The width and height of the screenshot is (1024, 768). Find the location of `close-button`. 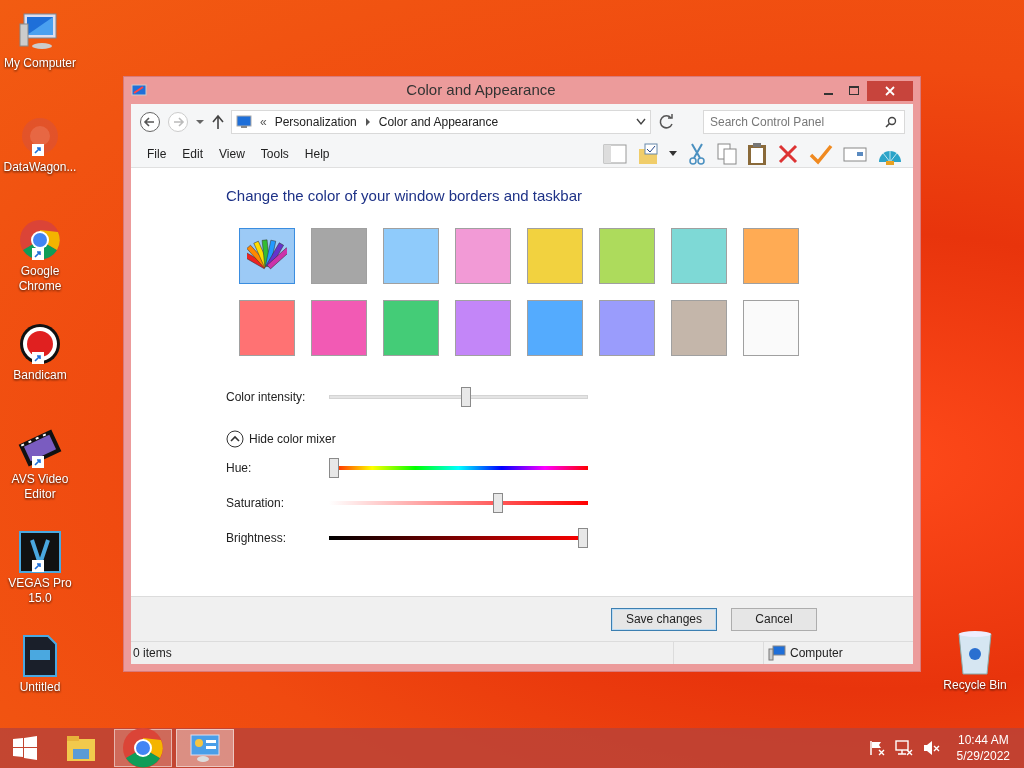

close-button is located at coordinates (890, 90).